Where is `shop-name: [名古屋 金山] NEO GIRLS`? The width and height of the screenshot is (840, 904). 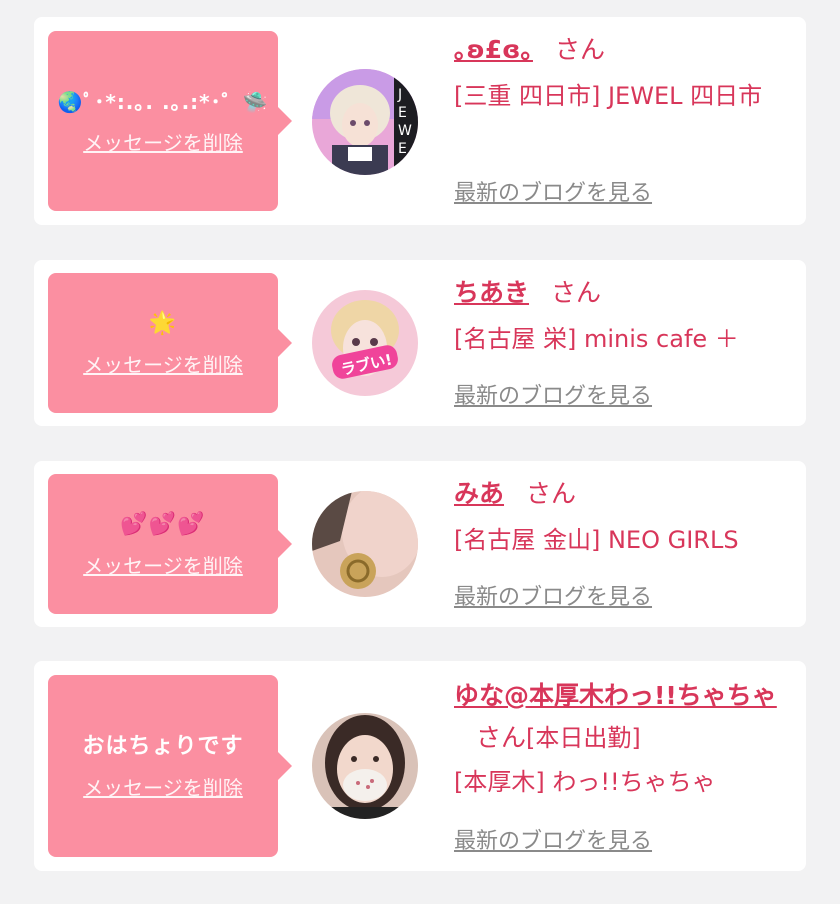
shop-name: [名古屋 金山] NEO GIRLS is located at coordinates (596, 540).